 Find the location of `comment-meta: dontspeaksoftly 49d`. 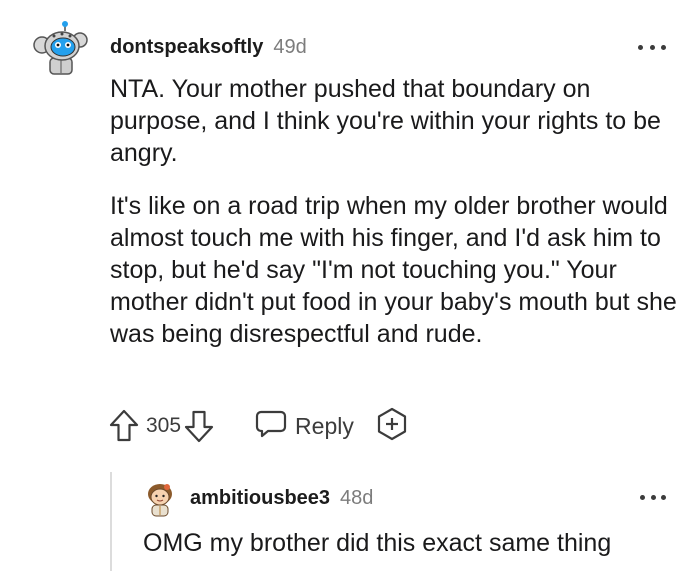

comment-meta: dontspeaksoftly 49d is located at coordinates (208, 47).